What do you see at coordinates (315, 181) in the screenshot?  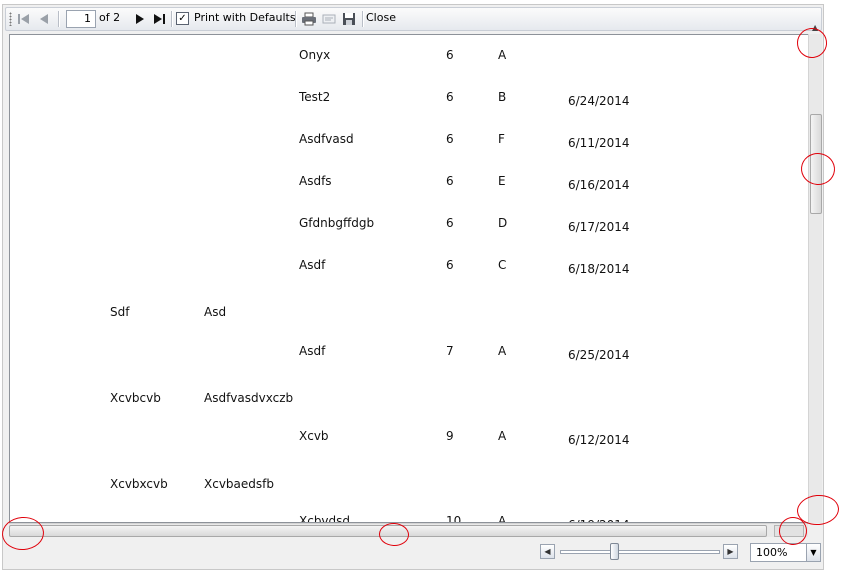 I see `report-cell: Asdfs` at bounding box center [315, 181].